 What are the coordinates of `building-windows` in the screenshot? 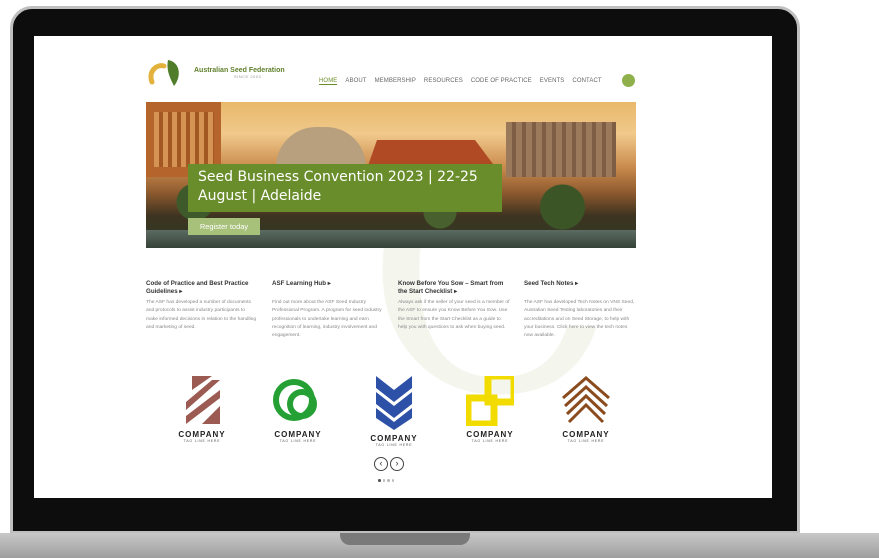 It's located at (184, 139).